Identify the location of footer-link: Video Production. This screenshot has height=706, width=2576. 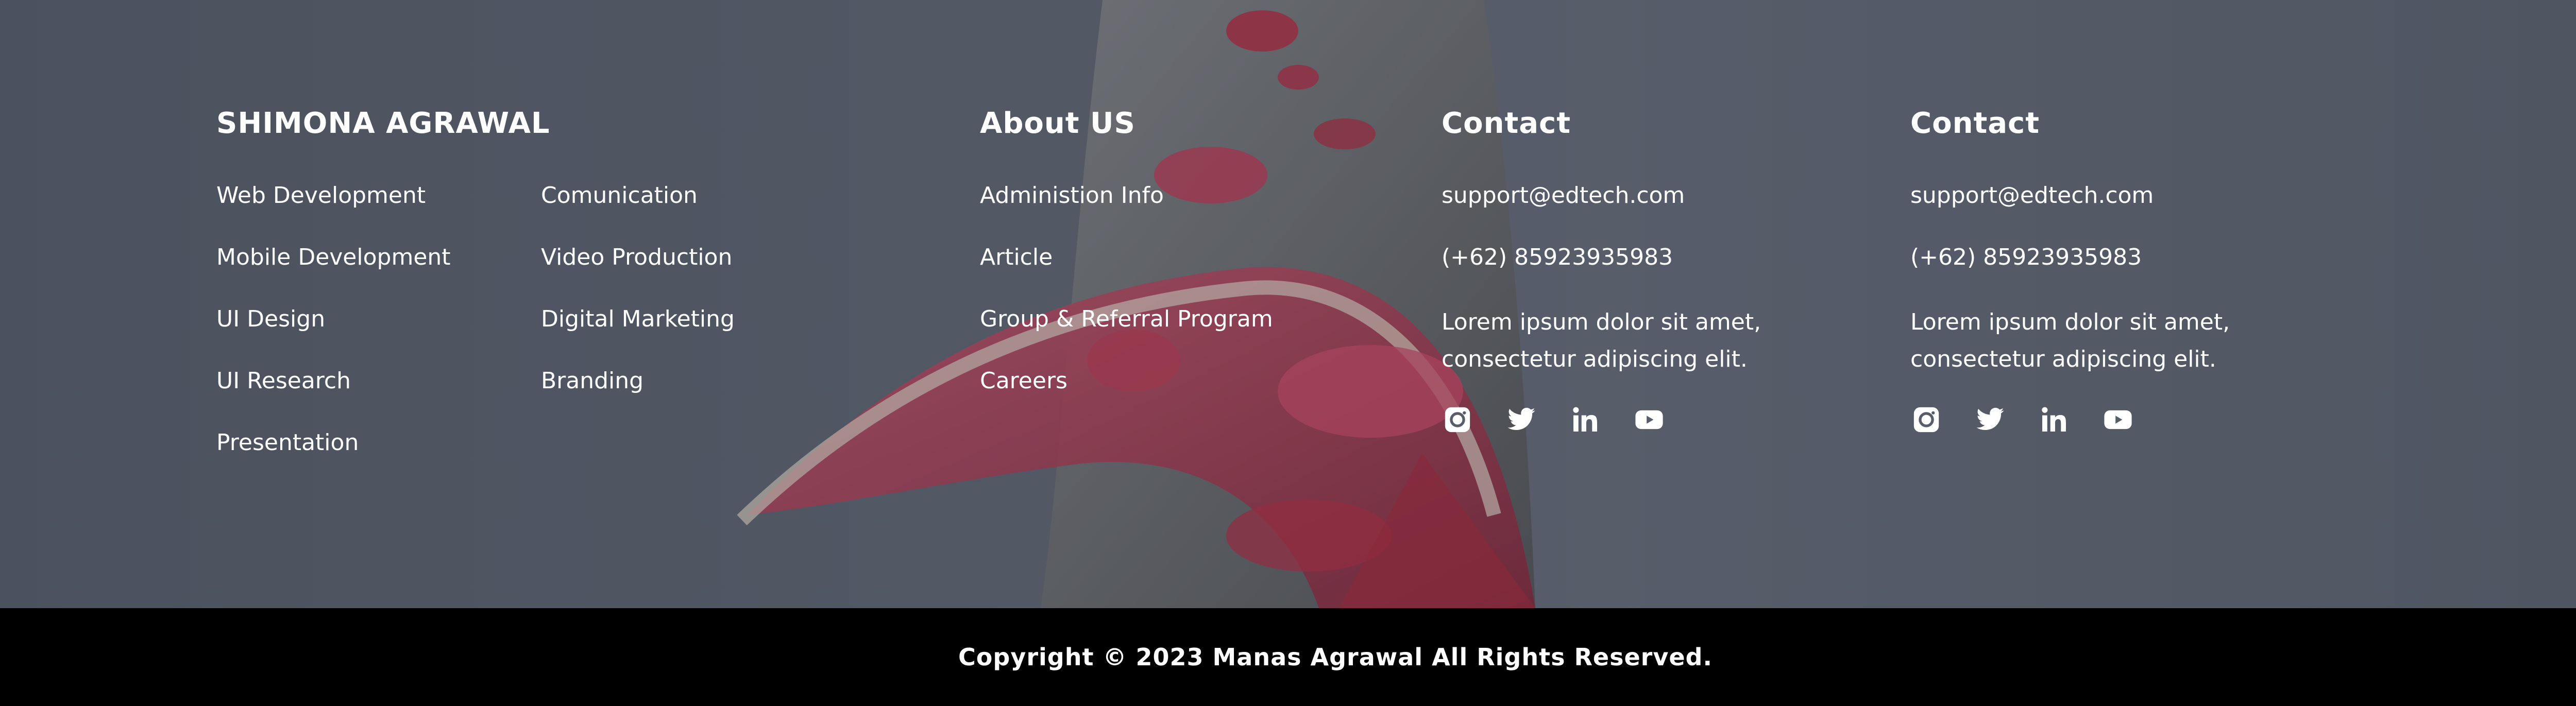
(638, 273).